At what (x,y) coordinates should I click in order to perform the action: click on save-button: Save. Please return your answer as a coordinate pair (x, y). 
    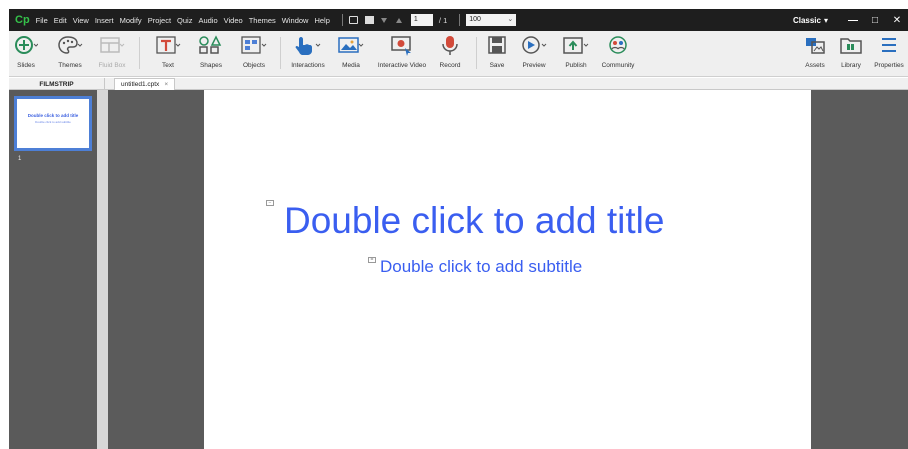
    Looking at the image, I should click on (497, 51).